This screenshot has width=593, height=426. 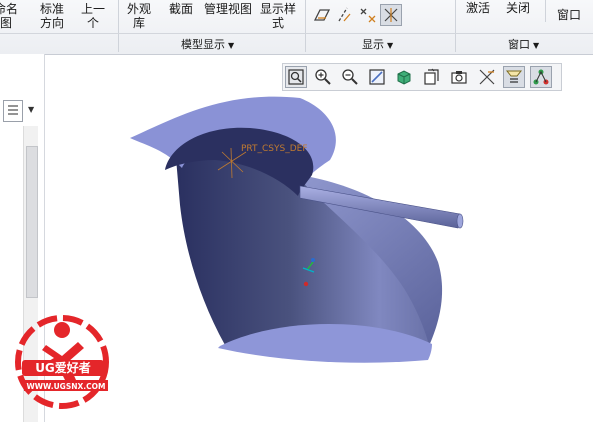 What do you see at coordinates (478, 8) in the screenshot?
I see `activate-button: 激活` at bounding box center [478, 8].